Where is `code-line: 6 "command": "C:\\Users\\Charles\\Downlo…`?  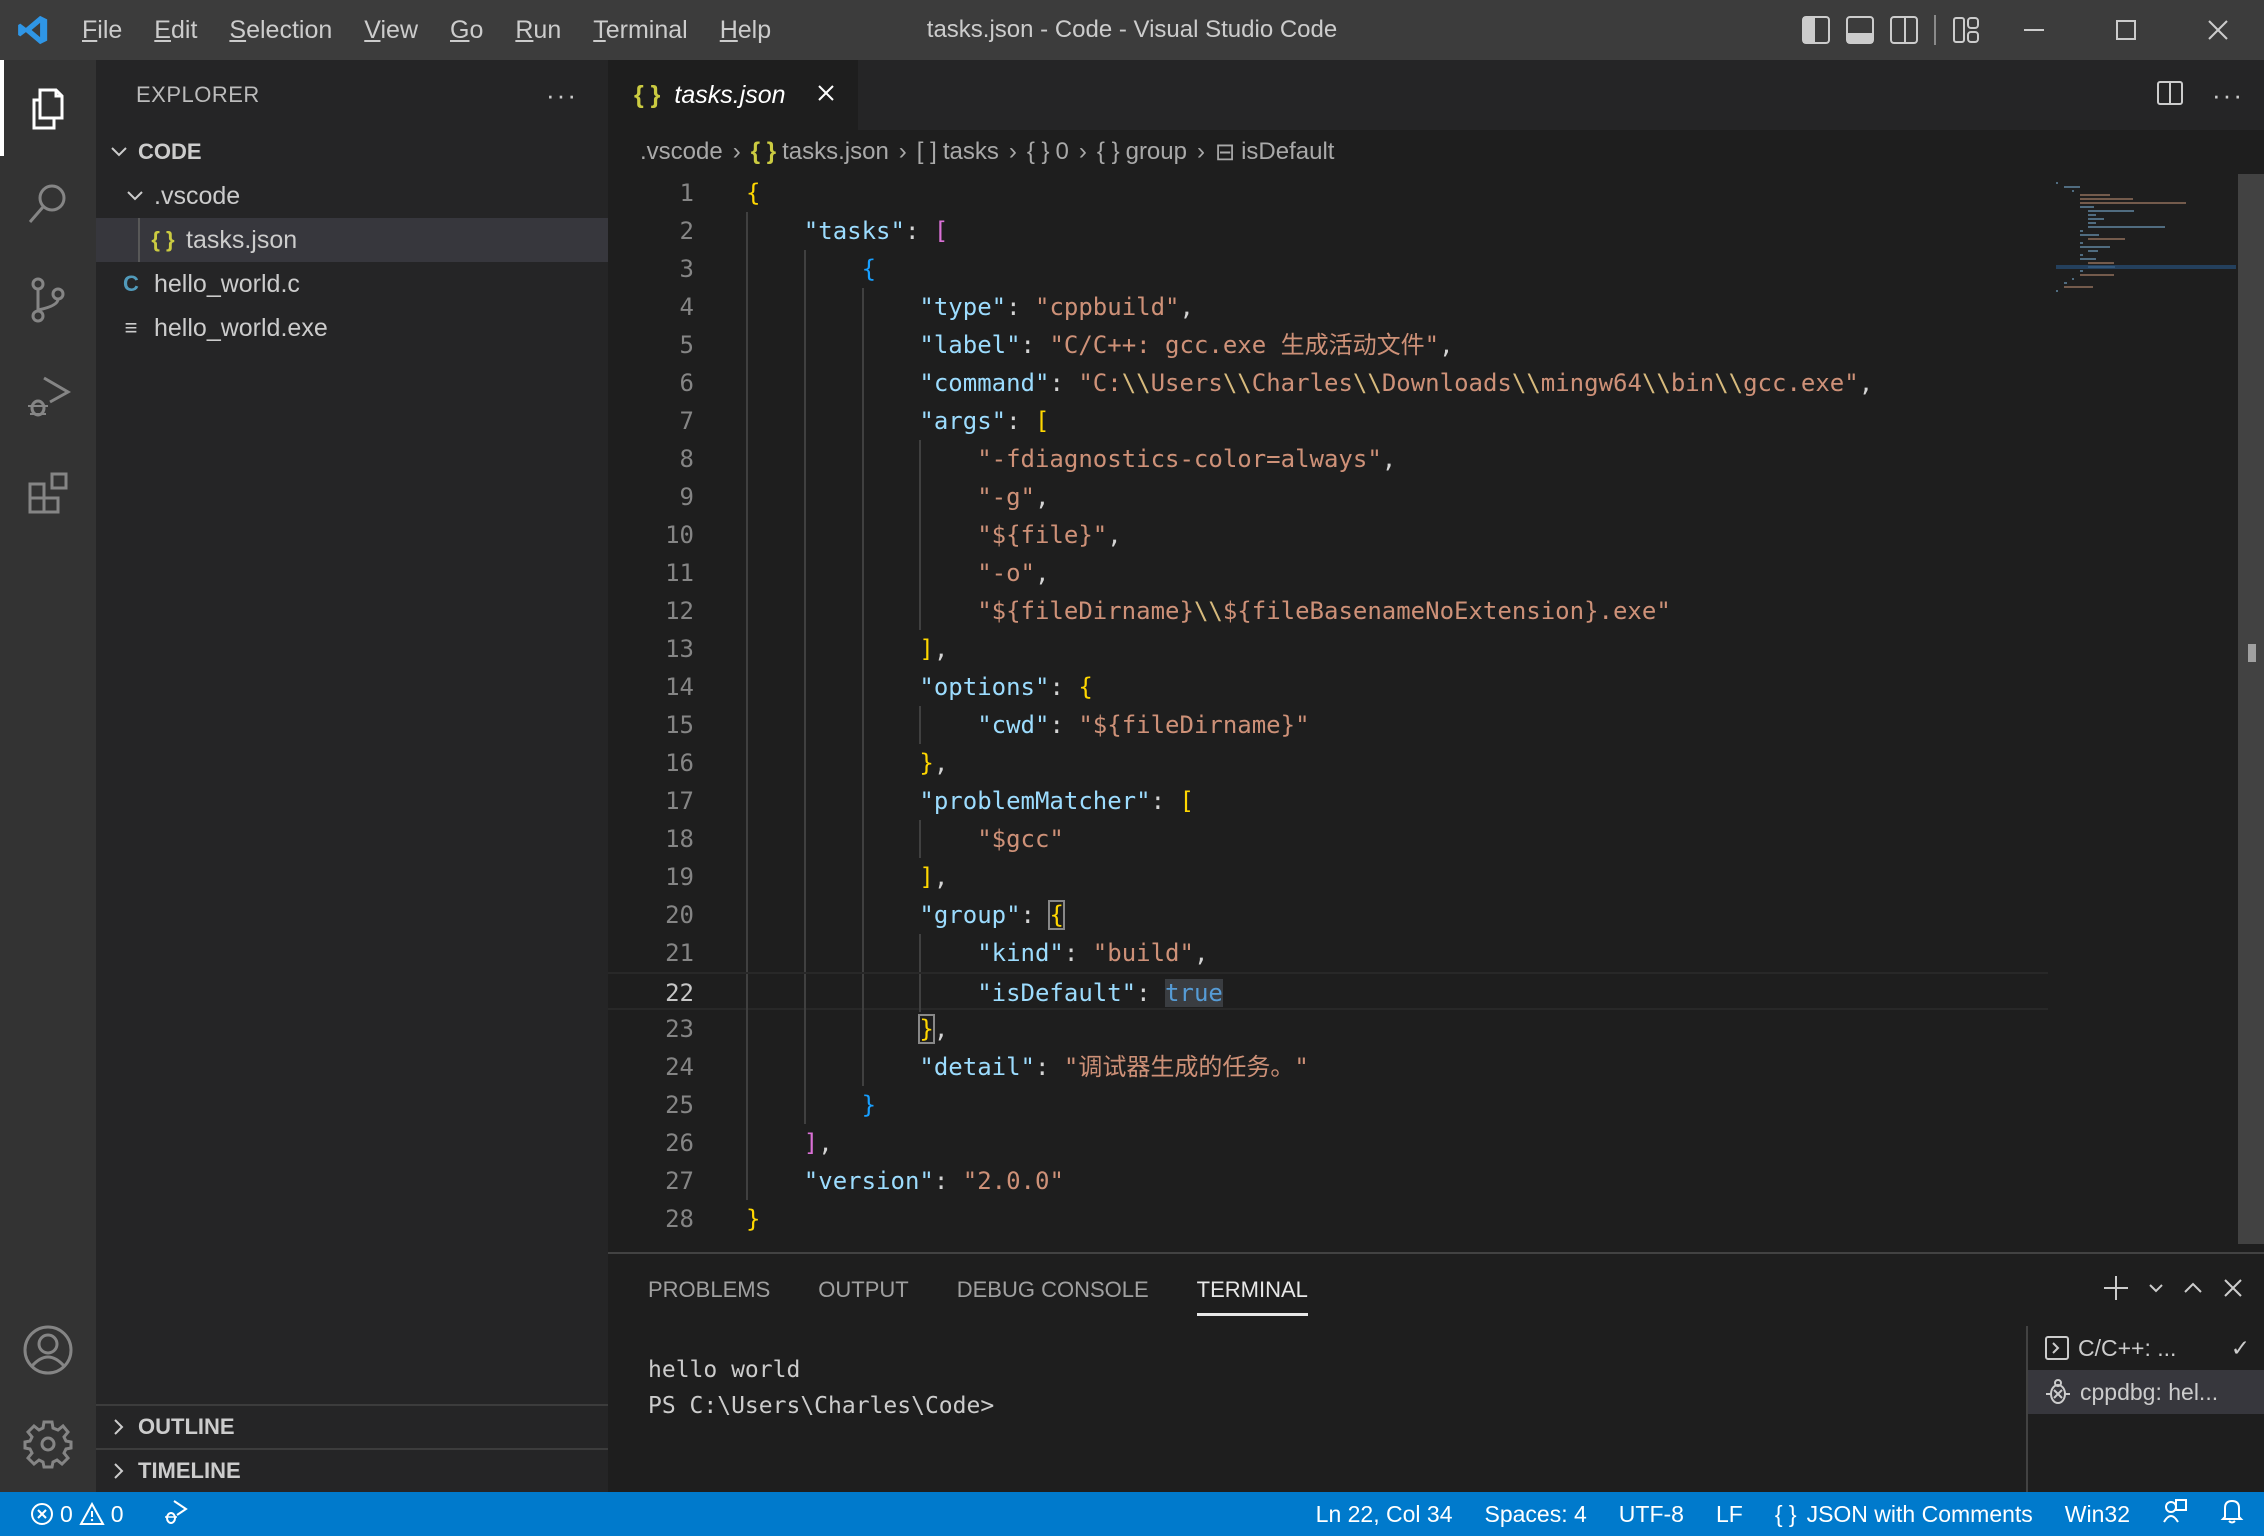 code-line: 6 "command": "C:\\Users\\Charles\\Downlo… is located at coordinates (1328, 383).